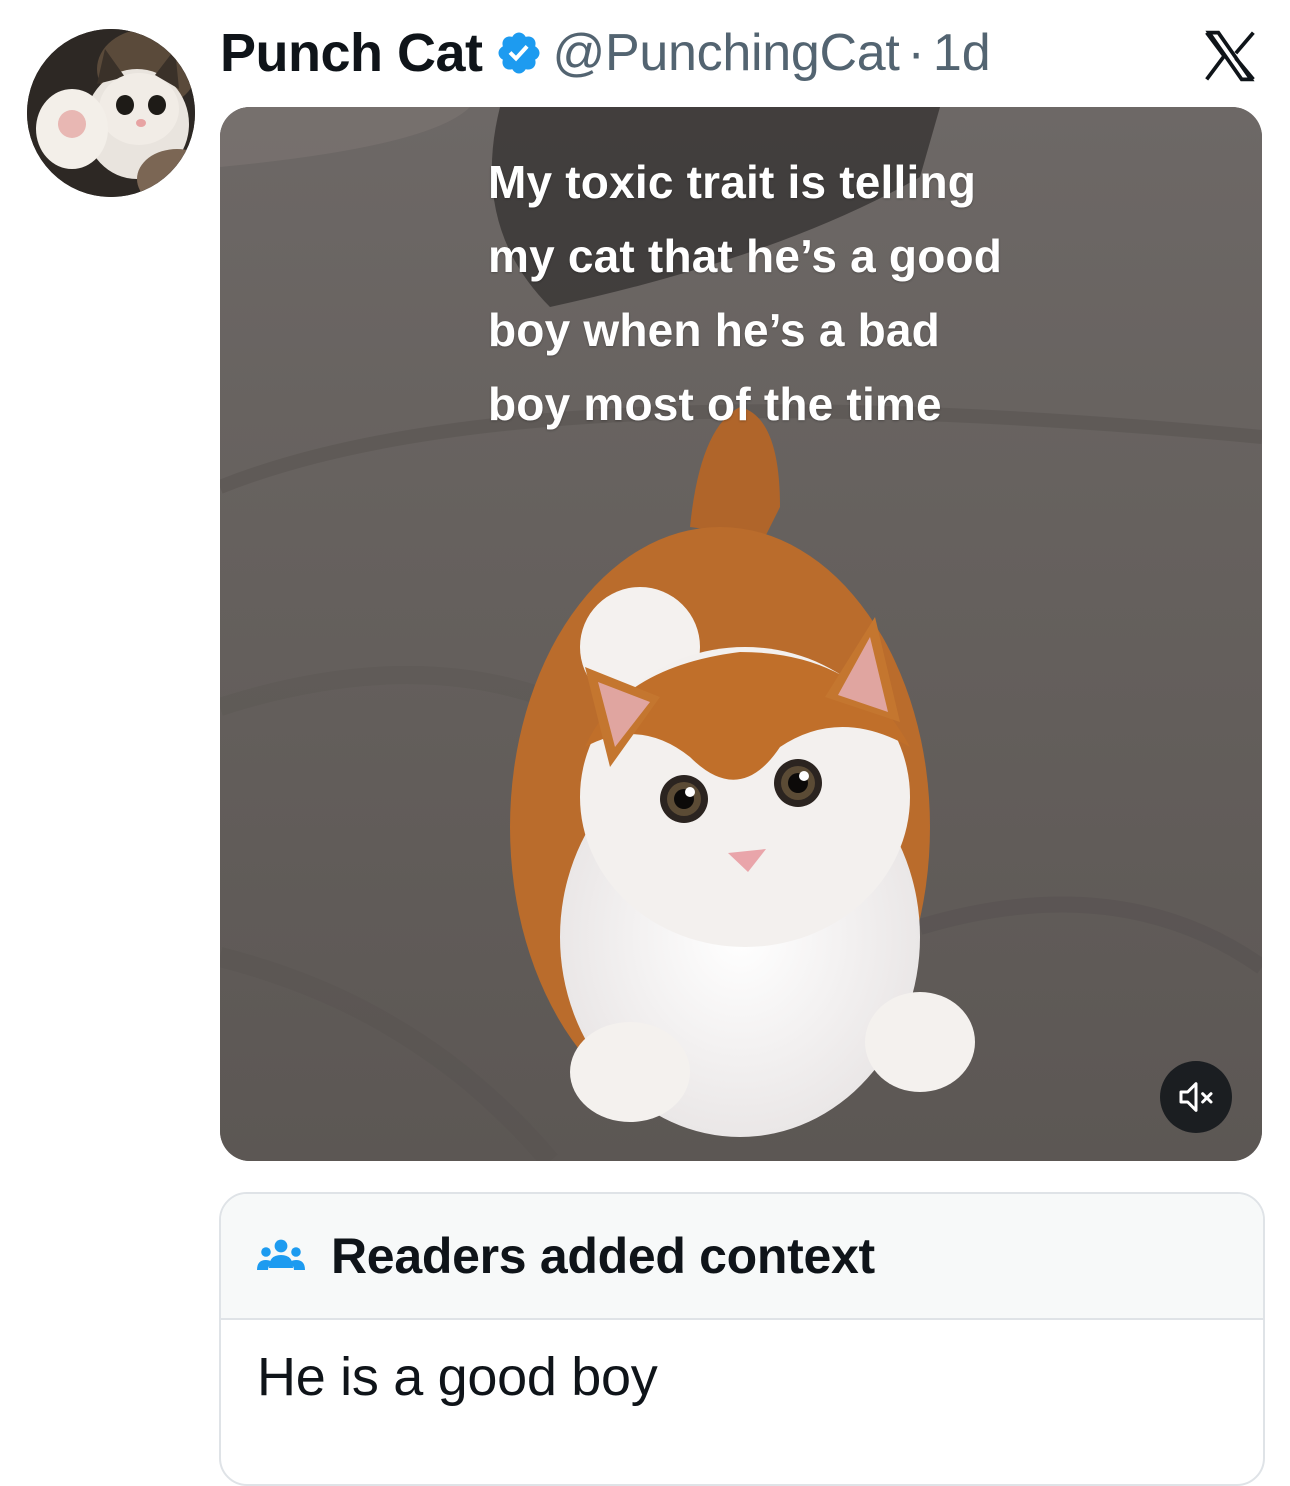 The image size is (1290, 1486). Describe the element at coordinates (281, 1254) in the screenshot. I see `people-icon` at that location.